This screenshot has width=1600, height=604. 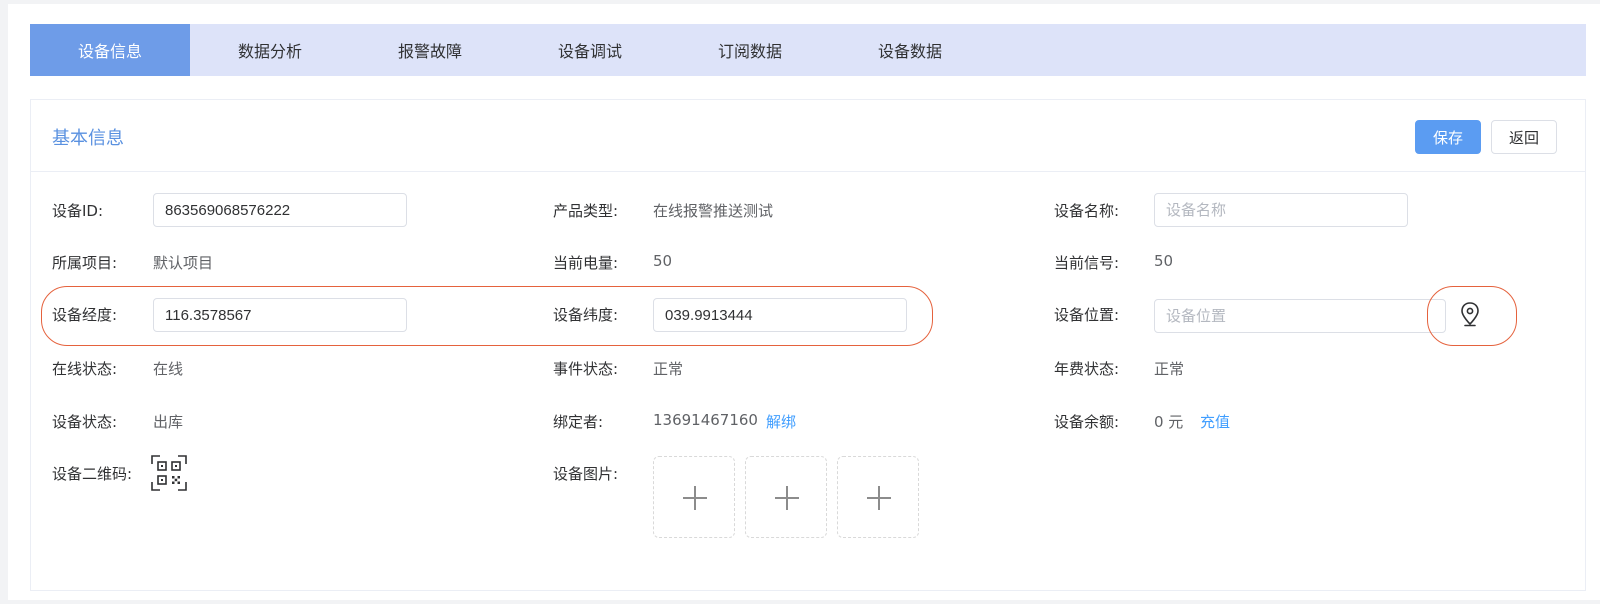 What do you see at coordinates (578, 422) in the screenshot?
I see `binder-label: 绑定者:` at bounding box center [578, 422].